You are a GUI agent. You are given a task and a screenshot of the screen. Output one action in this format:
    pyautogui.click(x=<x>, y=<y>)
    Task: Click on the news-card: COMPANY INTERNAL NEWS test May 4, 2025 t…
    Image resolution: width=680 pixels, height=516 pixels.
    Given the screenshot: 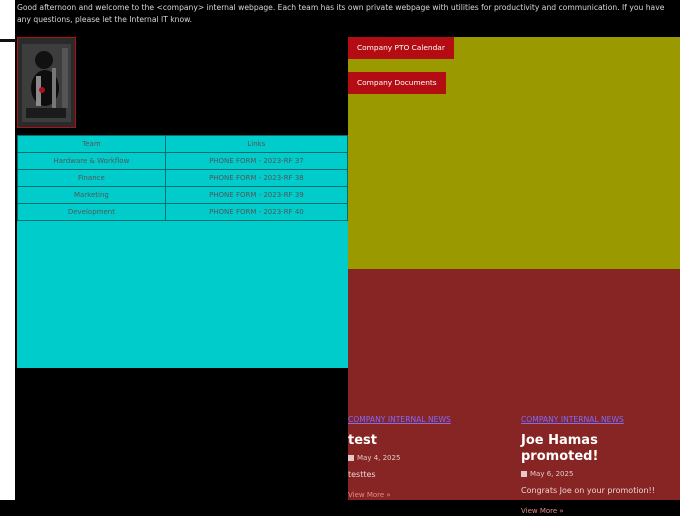 What is the action you would take?
    pyautogui.click(x=428, y=457)
    